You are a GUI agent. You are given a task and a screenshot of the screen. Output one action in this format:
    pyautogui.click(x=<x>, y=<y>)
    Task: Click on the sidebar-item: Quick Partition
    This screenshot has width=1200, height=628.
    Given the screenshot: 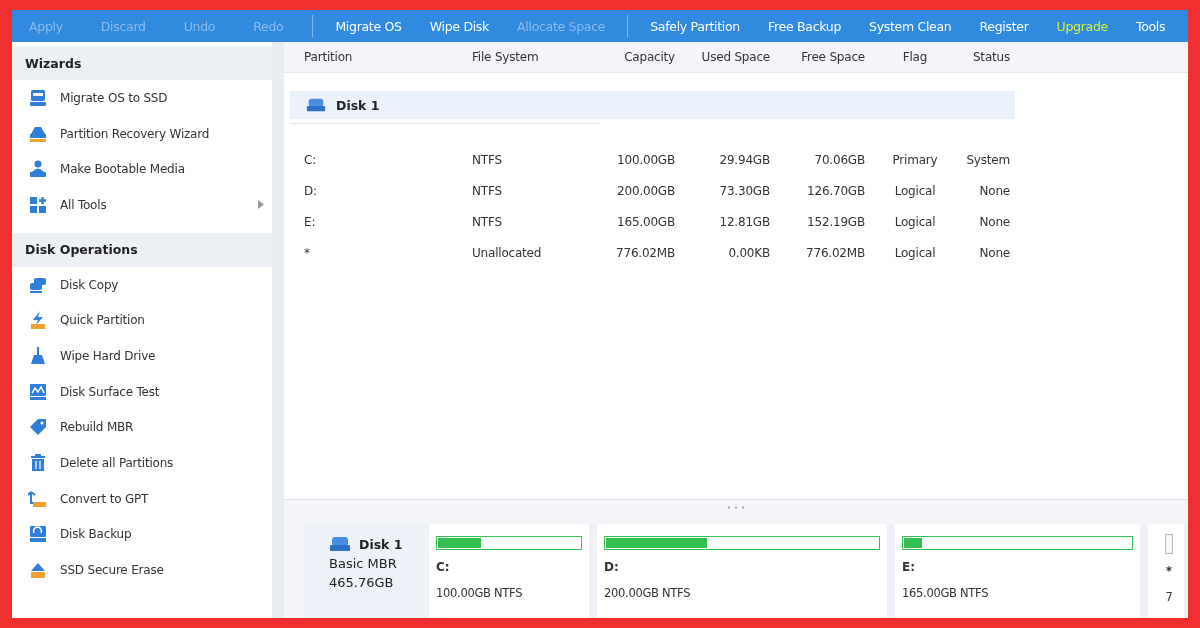 What is the action you would take?
    pyautogui.click(x=142, y=320)
    